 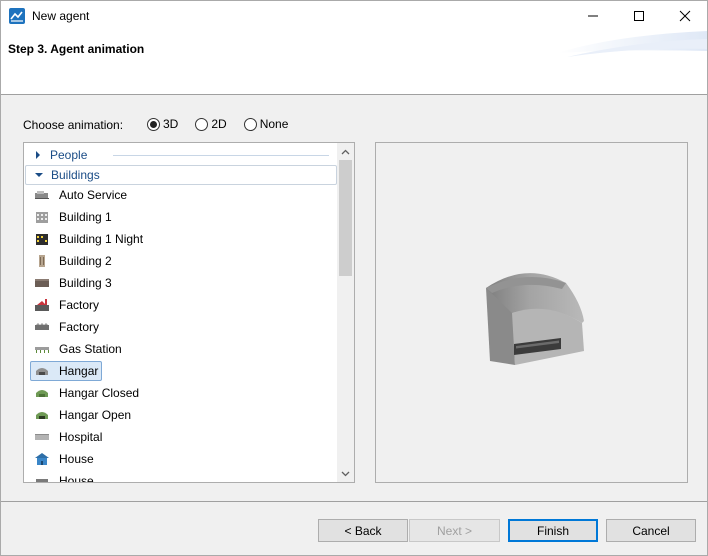 I want to click on footer-separator, so click(x=354, y=501).